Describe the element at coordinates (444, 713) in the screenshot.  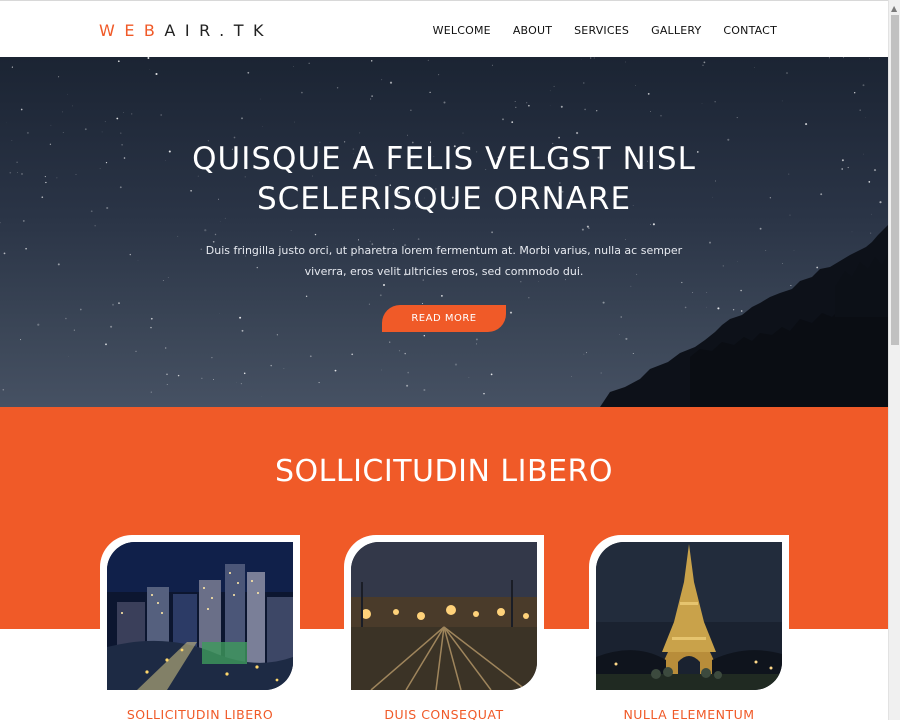
I see `card-label-2: DUIS CONSEQUAT` at that location.